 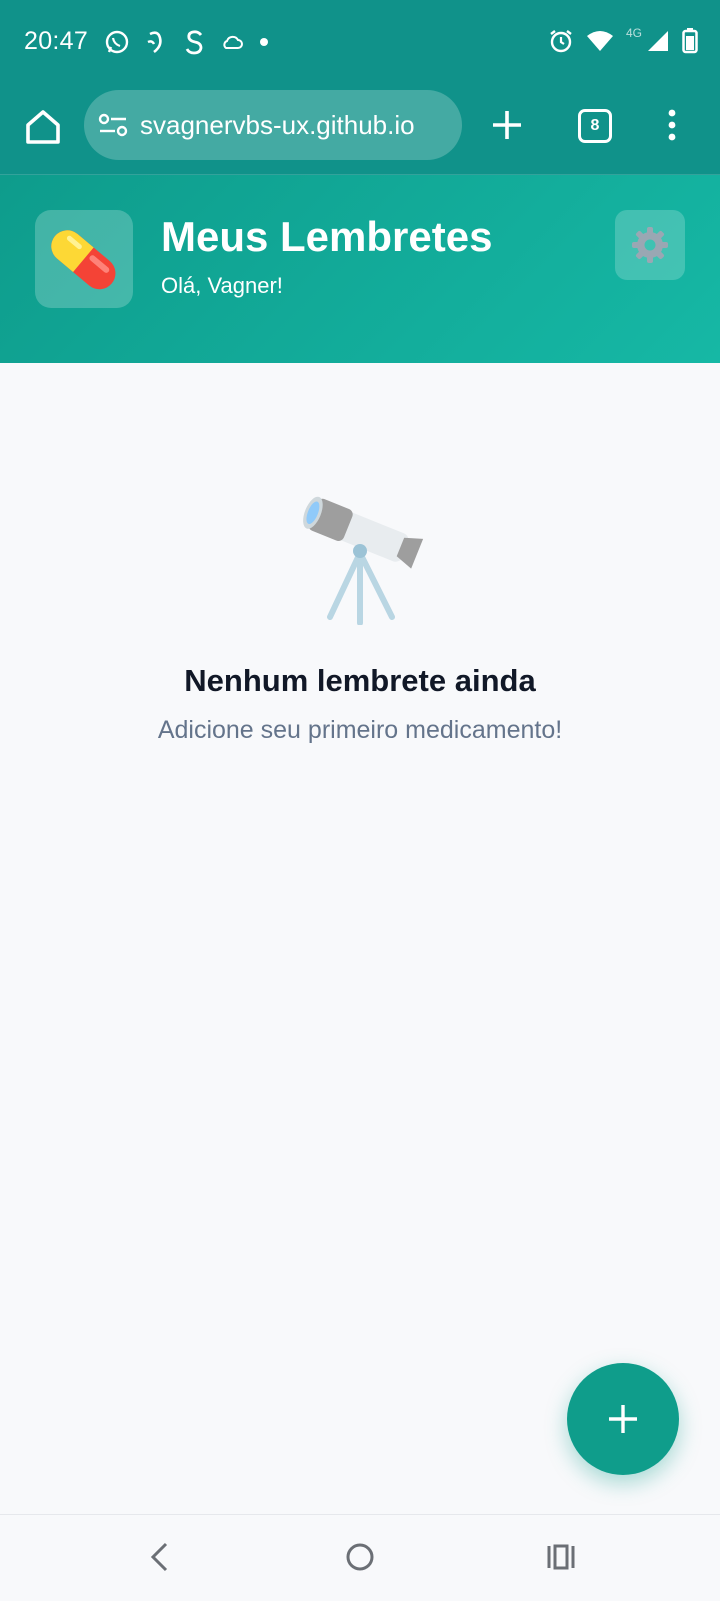 I want to click on page-title: Meus Lembretes, so click(x=327, y=236).